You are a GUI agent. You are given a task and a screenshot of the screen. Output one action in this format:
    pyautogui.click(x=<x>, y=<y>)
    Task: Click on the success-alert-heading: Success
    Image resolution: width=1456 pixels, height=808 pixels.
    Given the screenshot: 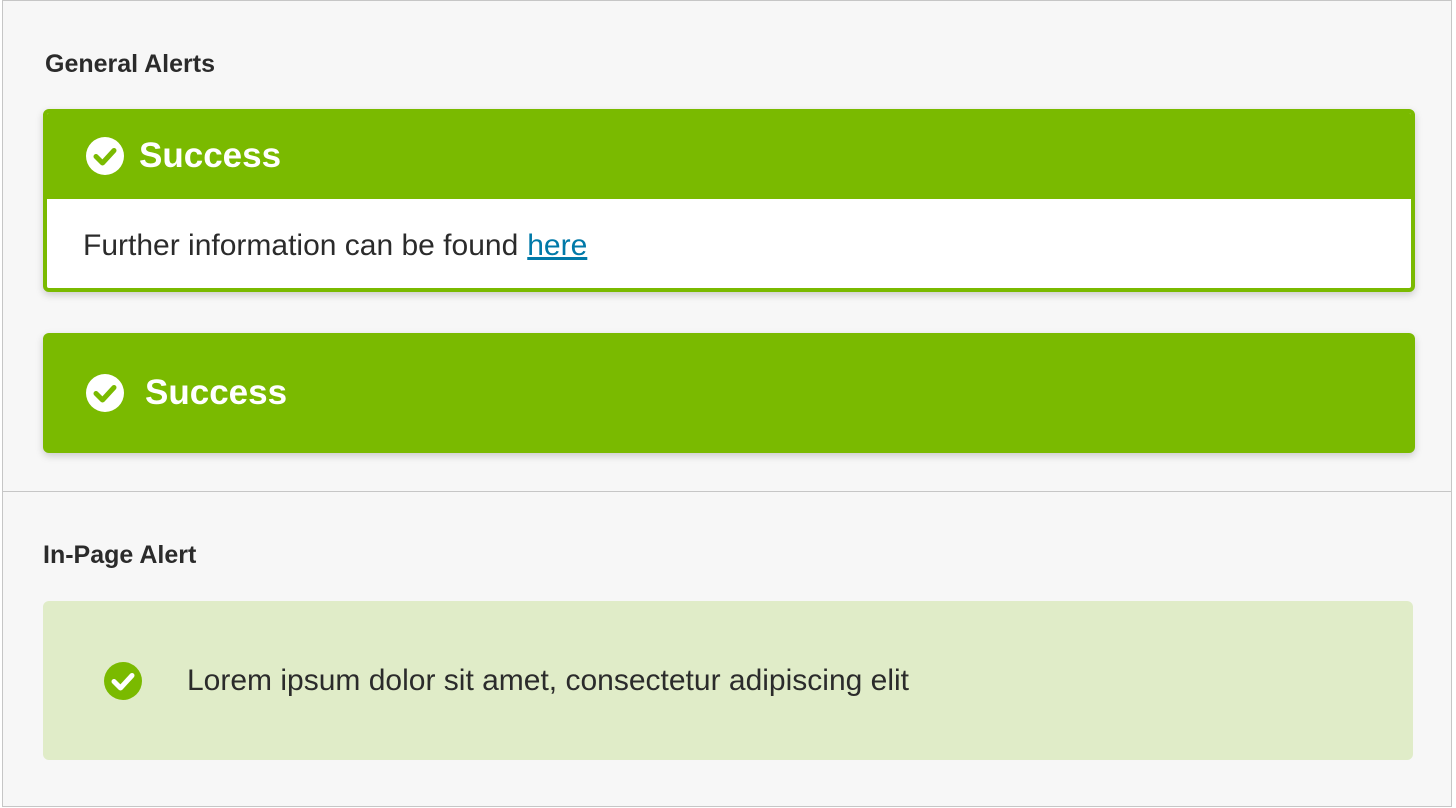 What is the action you would take?
    pyautogui.click(x=210, y=155)
    